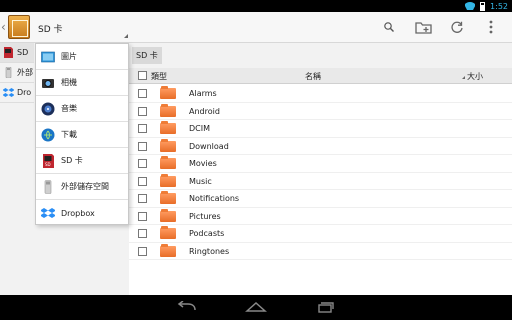 The height and width of the screenshot is (320, 512). I want to click on recent-apps-icon, so click(326, 307).